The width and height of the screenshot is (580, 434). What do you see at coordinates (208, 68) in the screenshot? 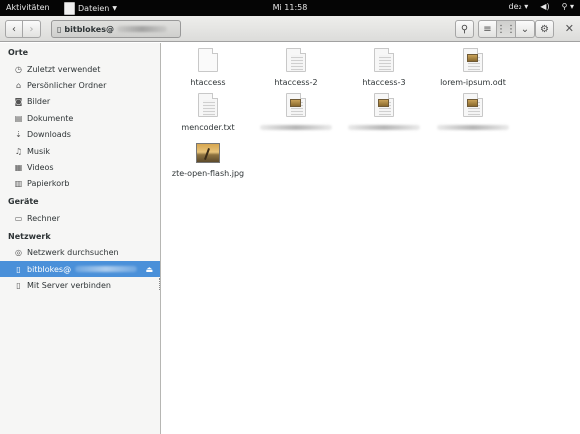
I see `file-item: htaccess` at bounding box center [208, 68].